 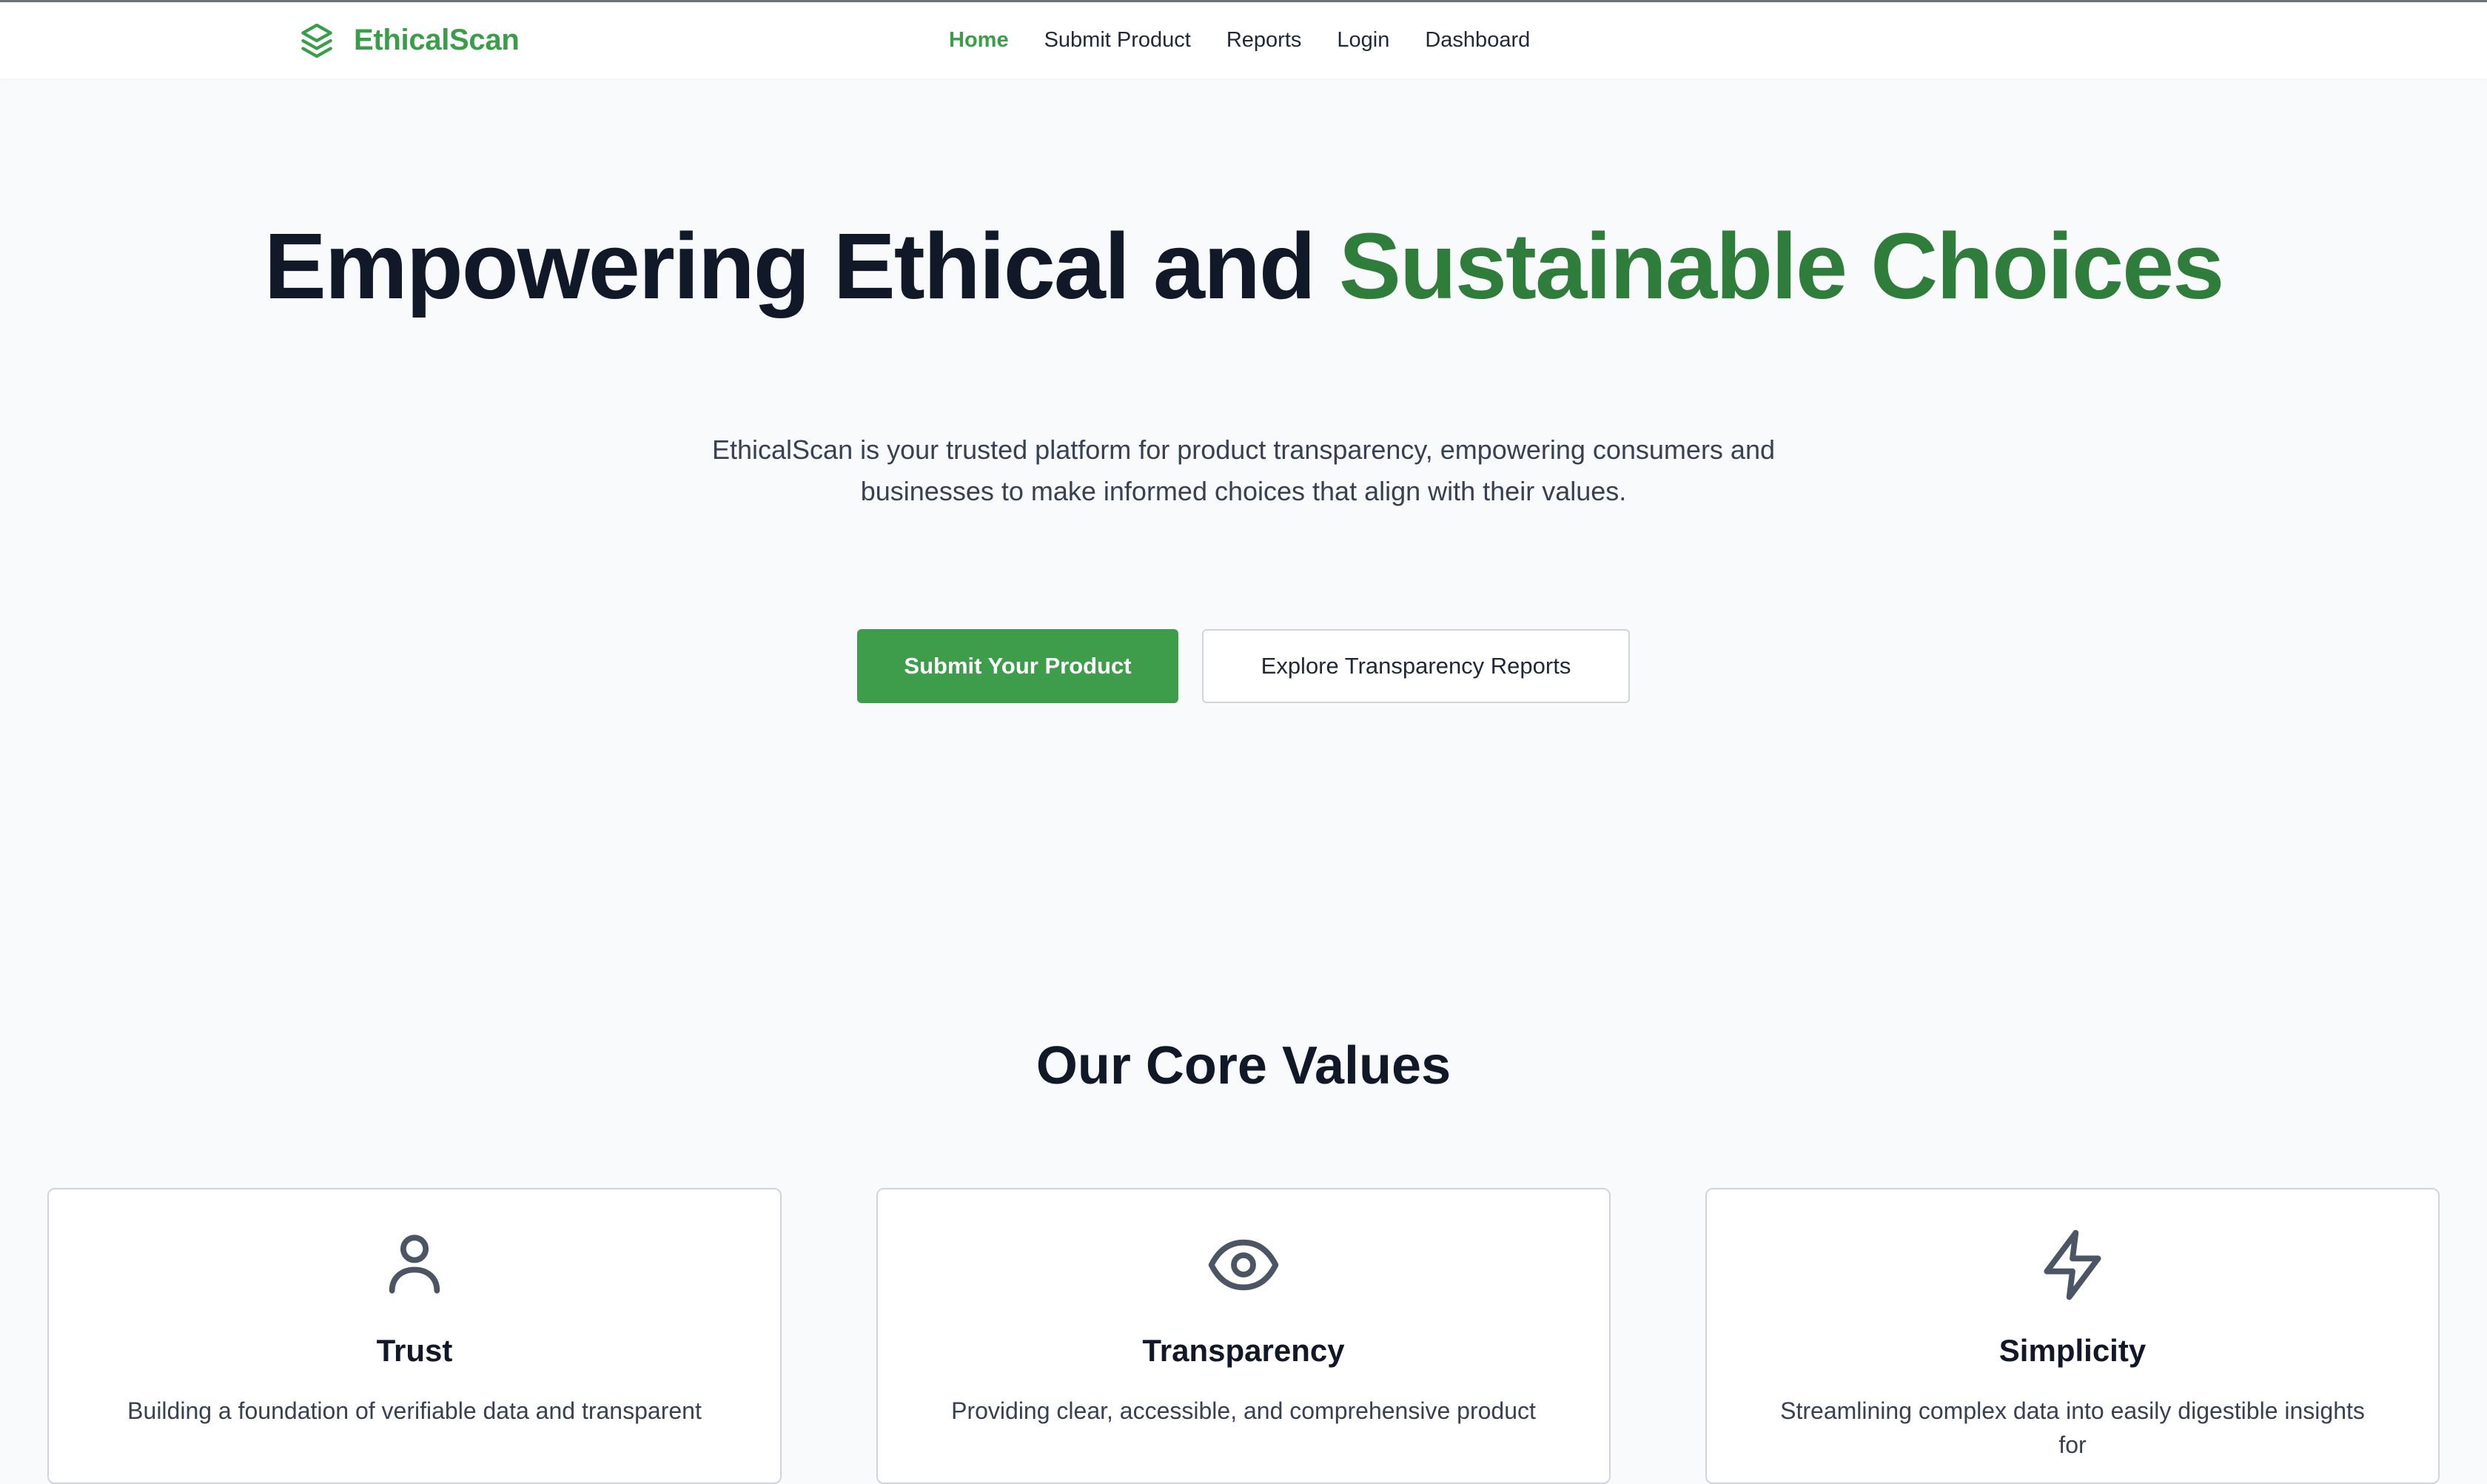 I want to click on user-icon, so click(x=414, y=1264).